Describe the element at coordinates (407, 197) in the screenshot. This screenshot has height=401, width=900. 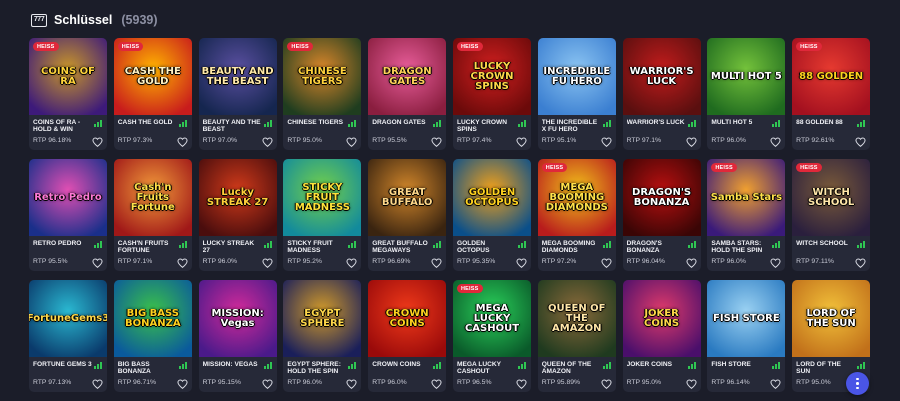
I see `game-thumbnail: GREAT BUFFALO` at that location.